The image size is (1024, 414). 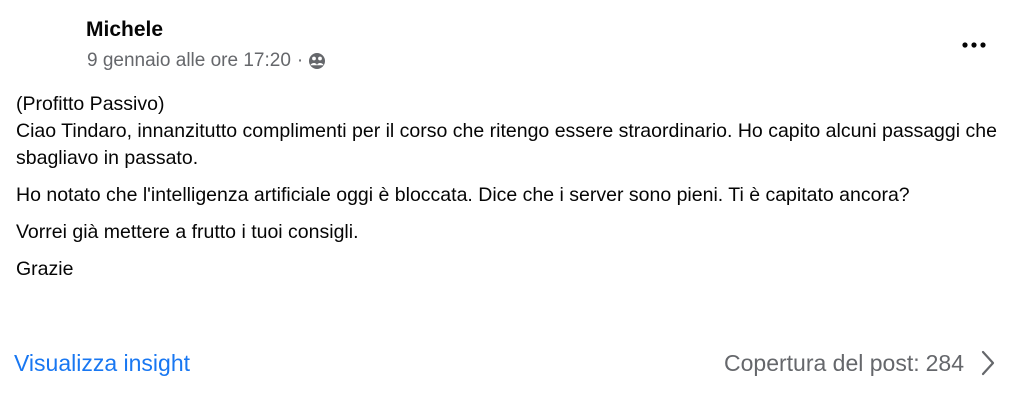 I want to click on post-meta: 9 gennaio alle ore 17:20 ·, so click(x=206, y=61).